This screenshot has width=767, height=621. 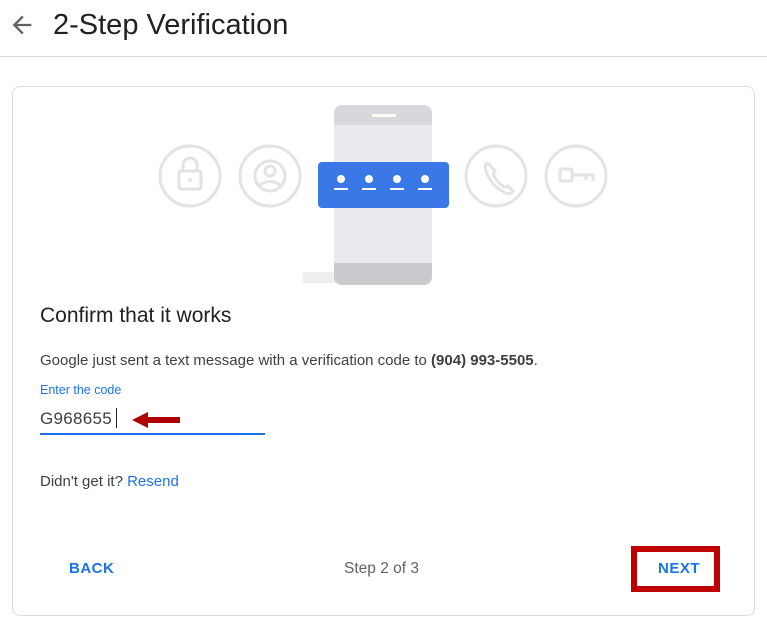 What do you see at coordinates (270, 176) in the screenshot?
I see `person-icon` at bounding box center [270, 176].